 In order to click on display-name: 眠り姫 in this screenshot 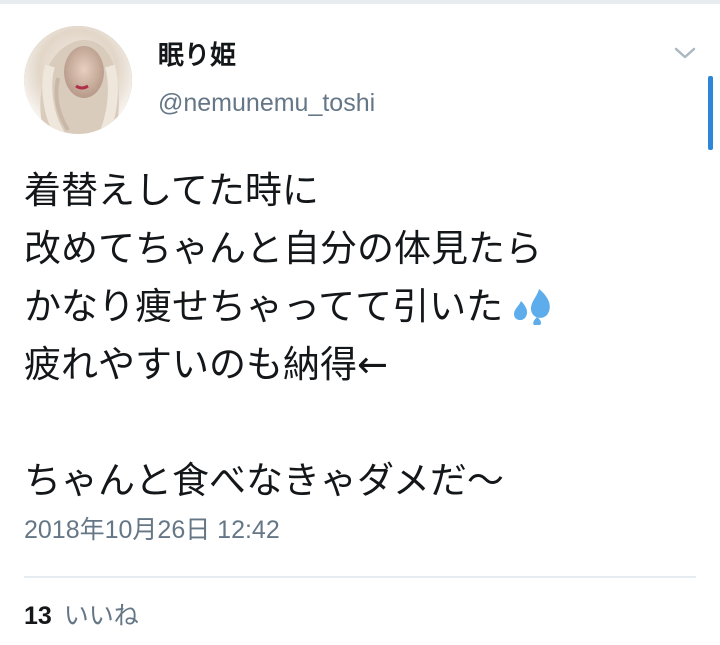, I will do `click(197, 56)`.